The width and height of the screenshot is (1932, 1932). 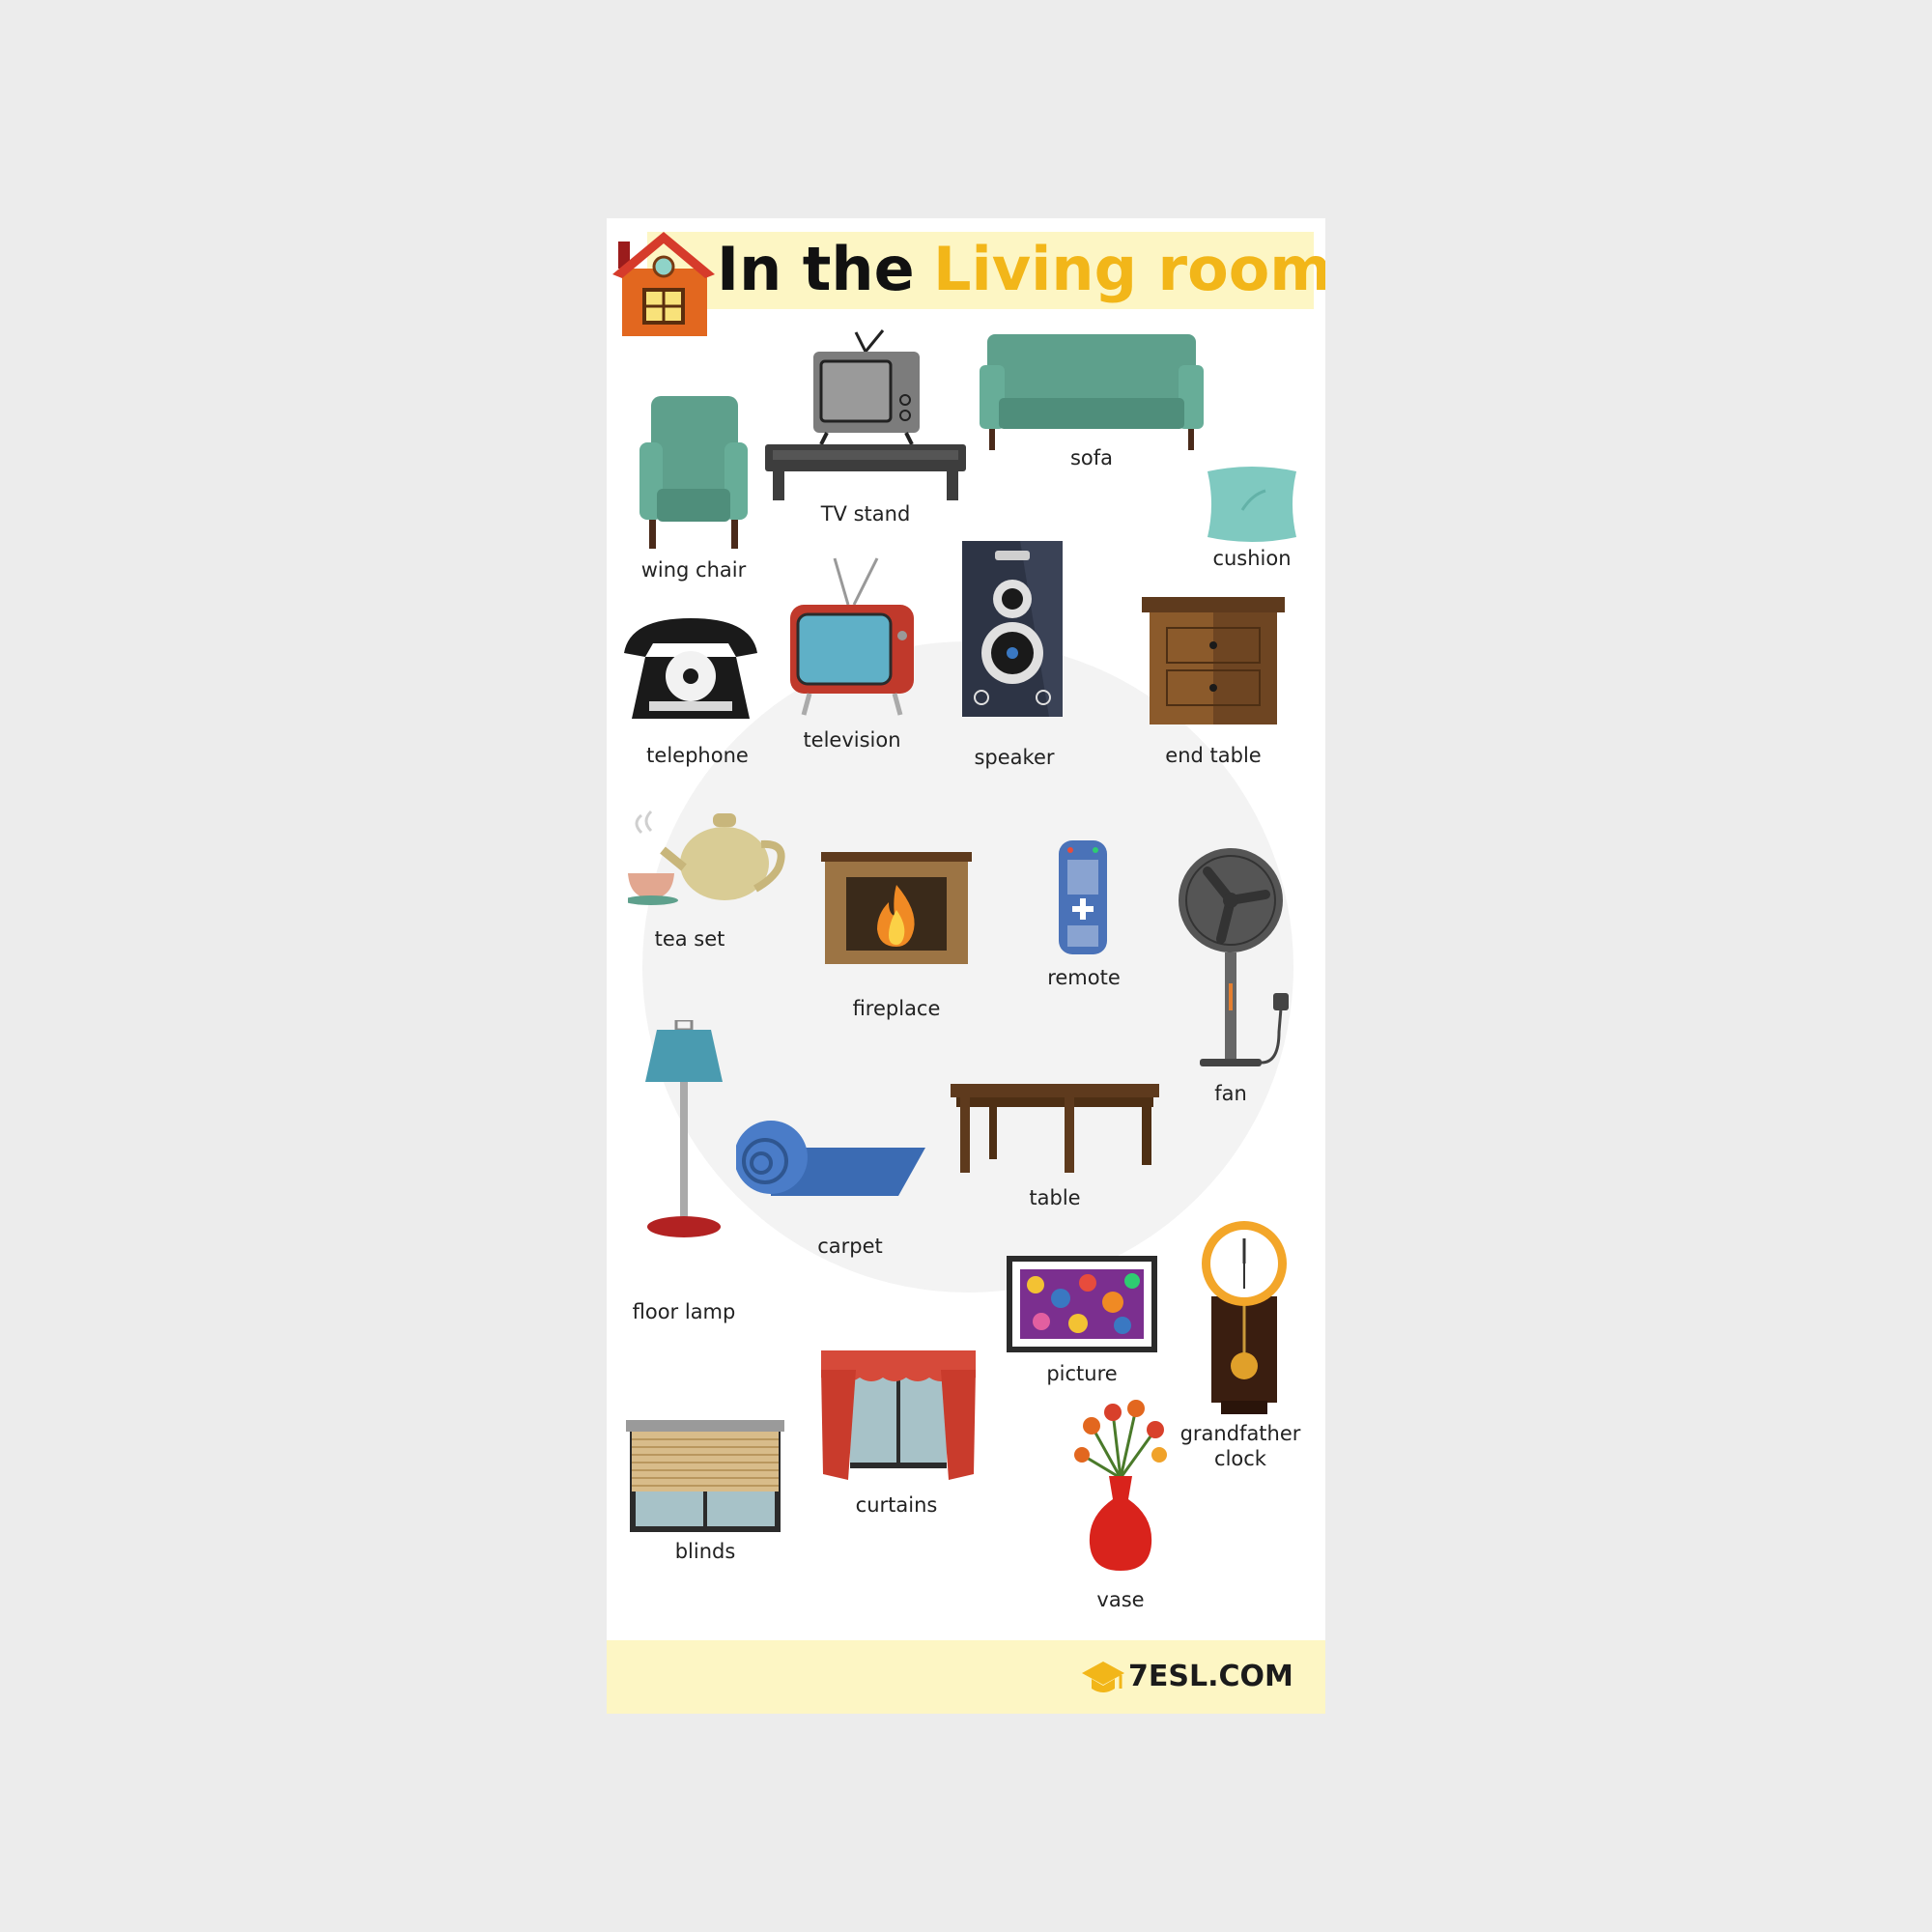 I want to click on floor-lamp-icon, so click(x=684, y=1128).